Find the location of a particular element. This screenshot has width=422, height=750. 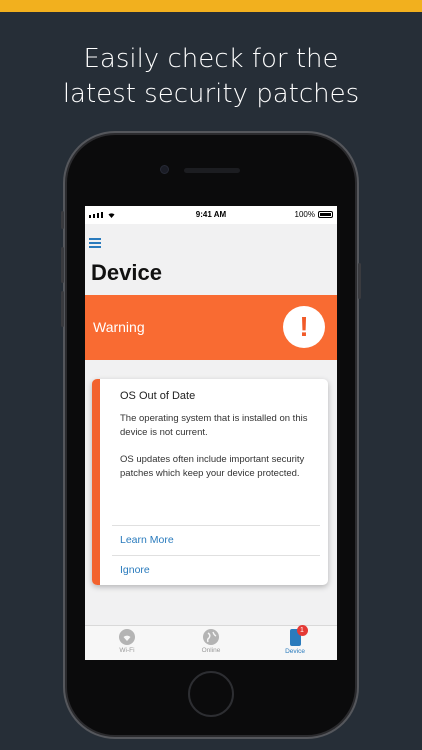

tab-bar: Wi-Fi Online 1 Device is located at coordinates (211, 642).